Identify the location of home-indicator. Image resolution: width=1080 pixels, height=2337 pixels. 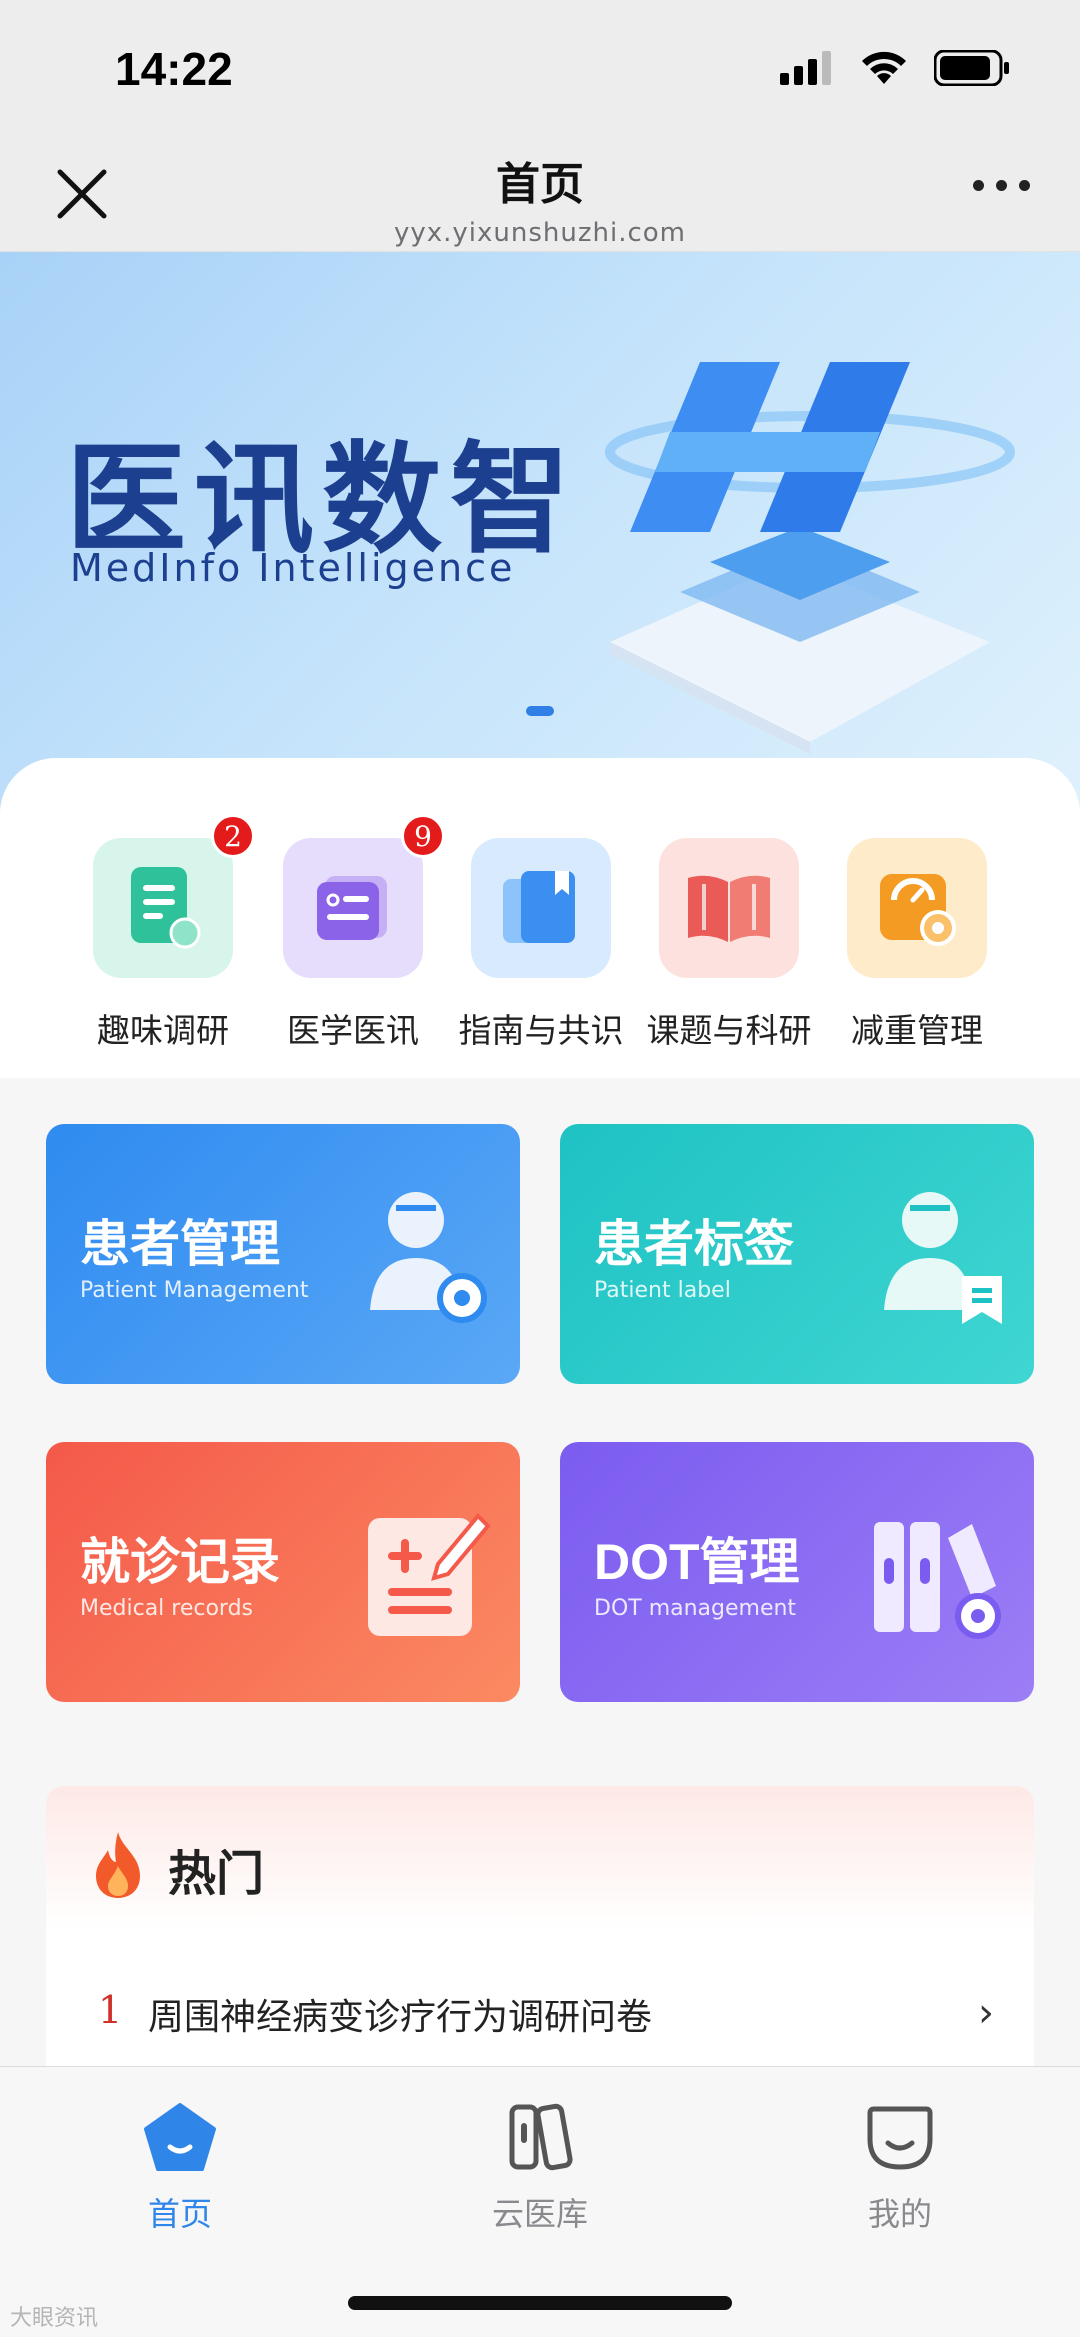
(540, 2303).